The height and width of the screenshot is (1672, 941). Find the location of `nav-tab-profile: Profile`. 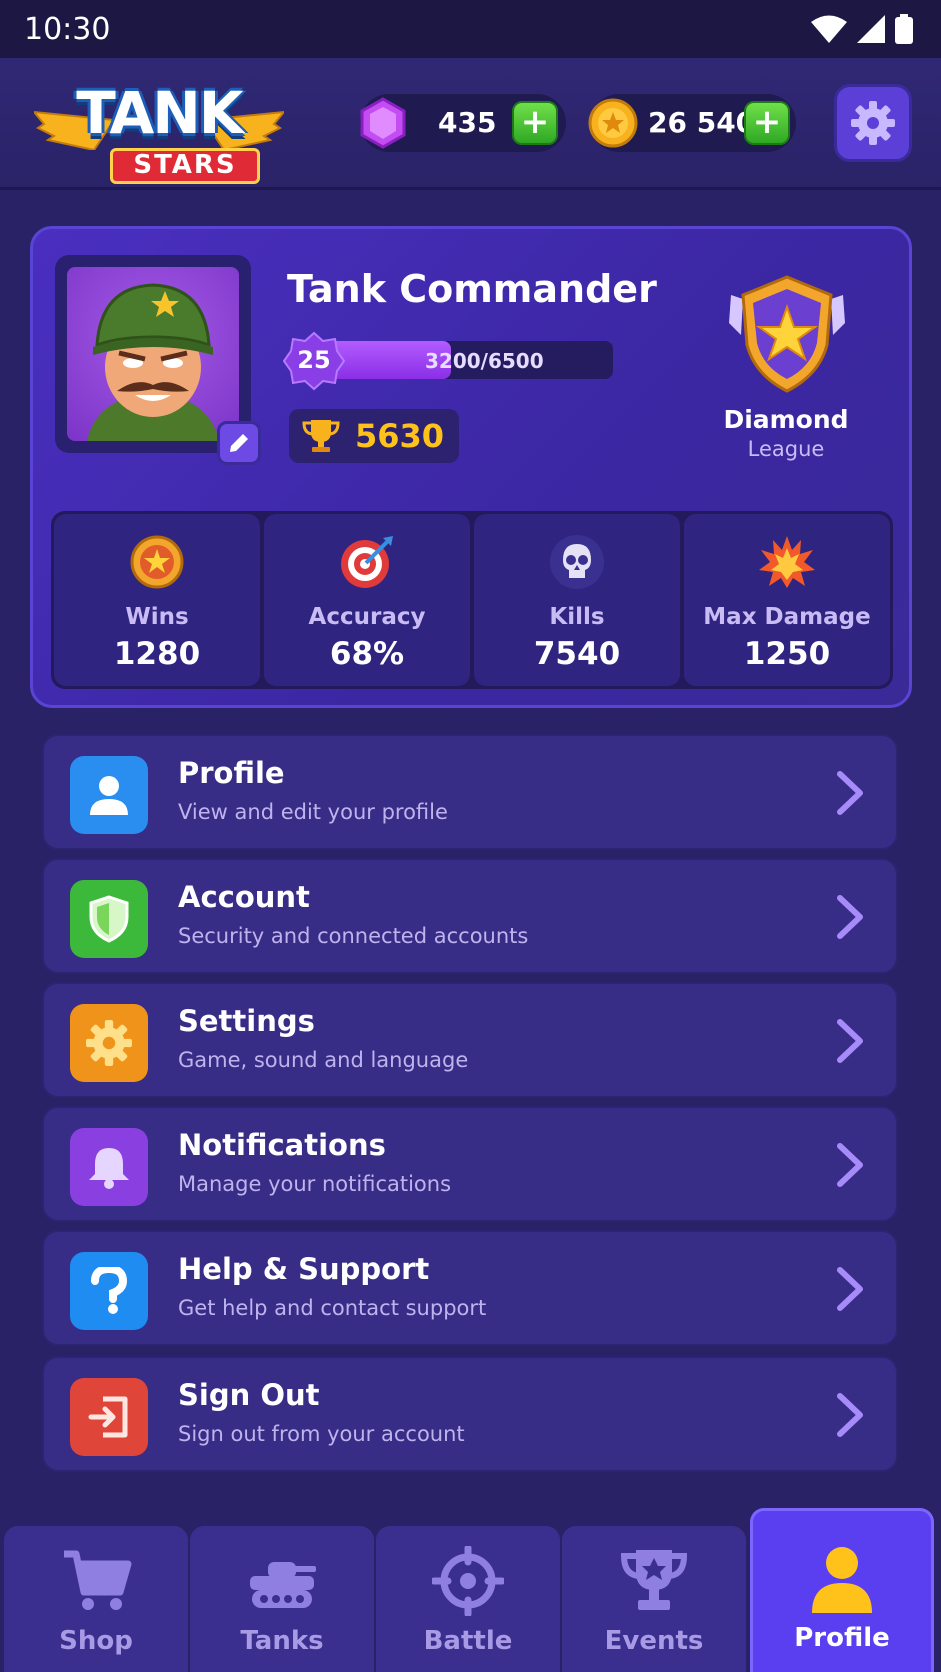

nav-tab-profile: Profile is located at coordinates (842, 1590).